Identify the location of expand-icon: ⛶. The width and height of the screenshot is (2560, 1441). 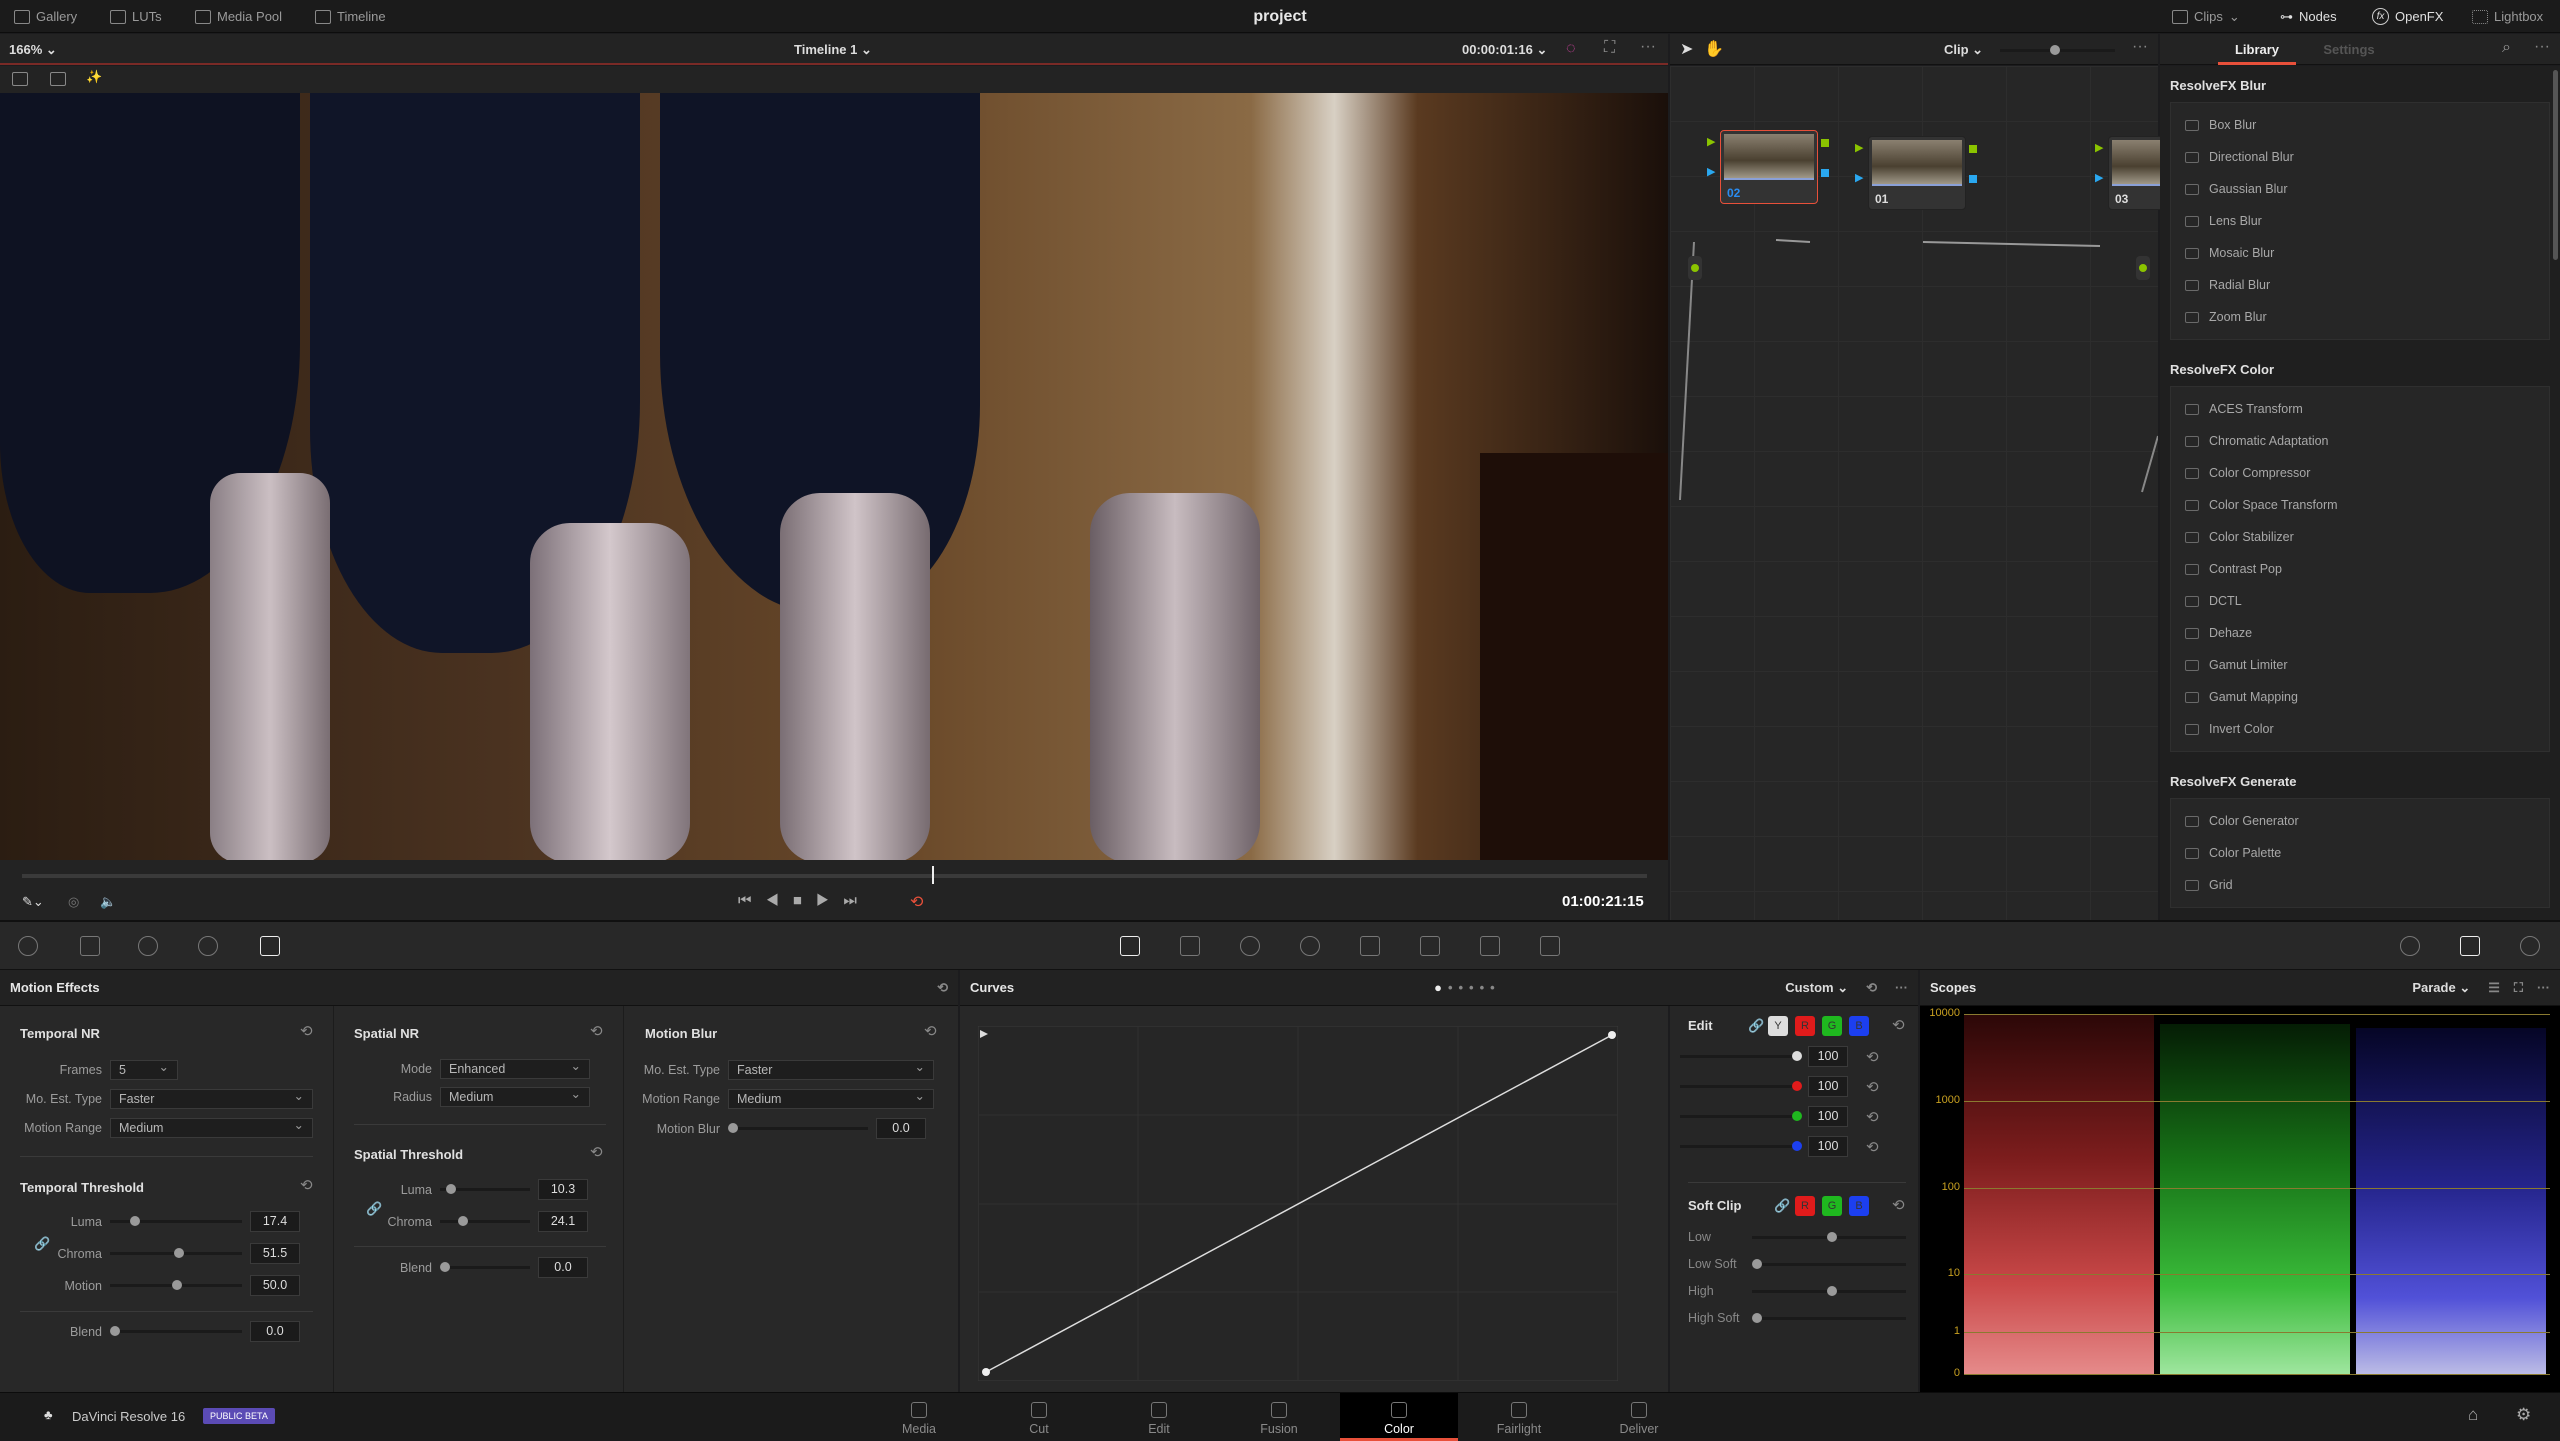
(2518, 988).